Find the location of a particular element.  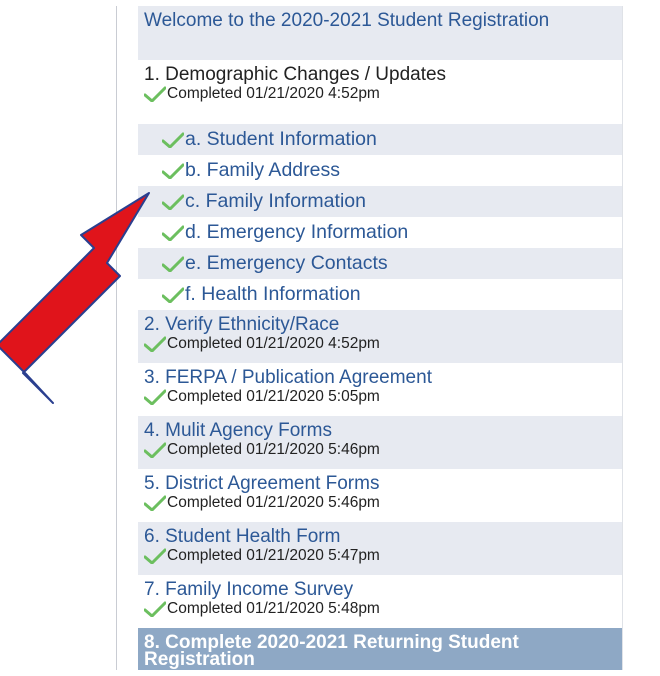

red-arrow-icon is located at coordinates (75, 298).